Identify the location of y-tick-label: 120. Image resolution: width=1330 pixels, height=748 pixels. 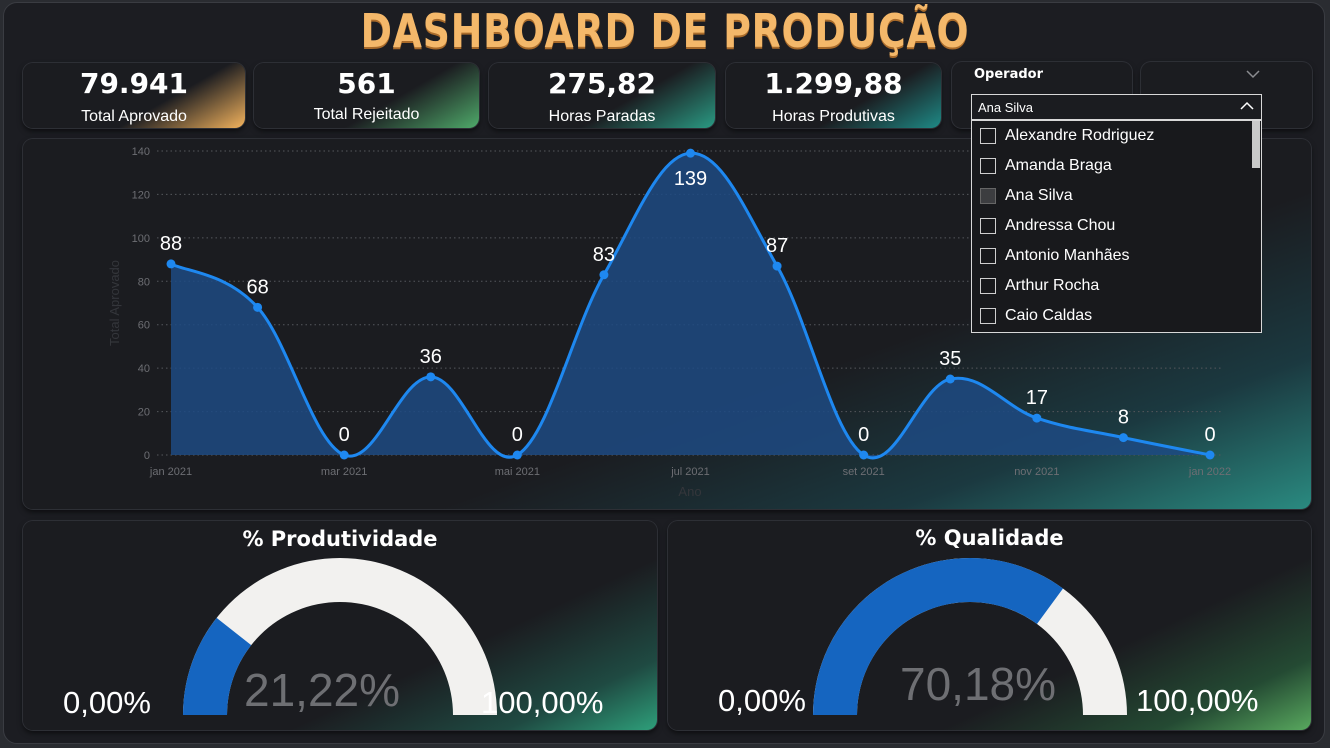
(141, 195).